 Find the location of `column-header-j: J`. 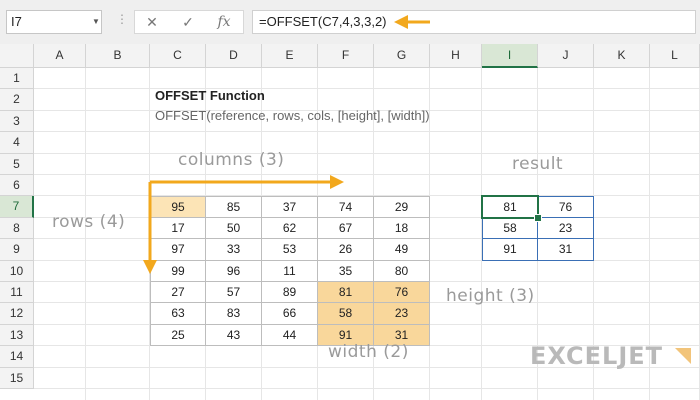

column-header-j: J is located at coordinates (566, 56).